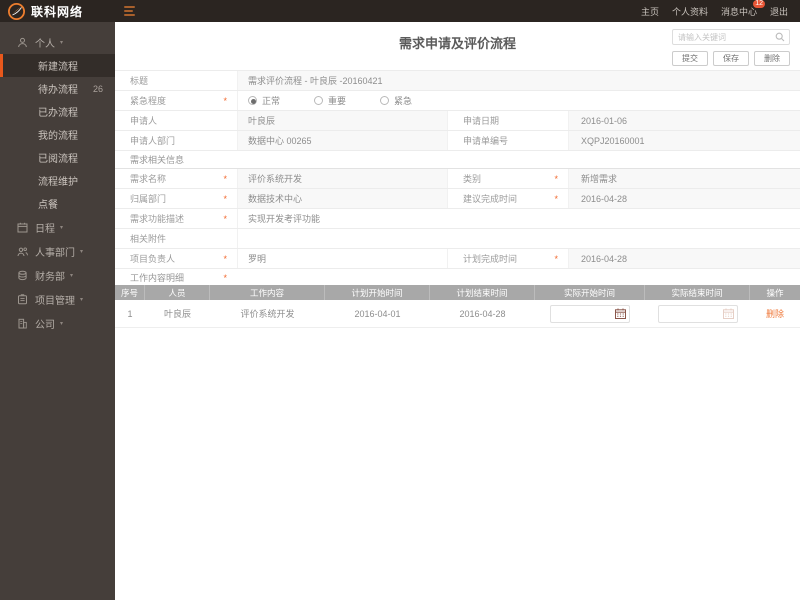 The image size is (800, 600). I want to click on form-row-attachment: 相关附件, so click(457, 239).